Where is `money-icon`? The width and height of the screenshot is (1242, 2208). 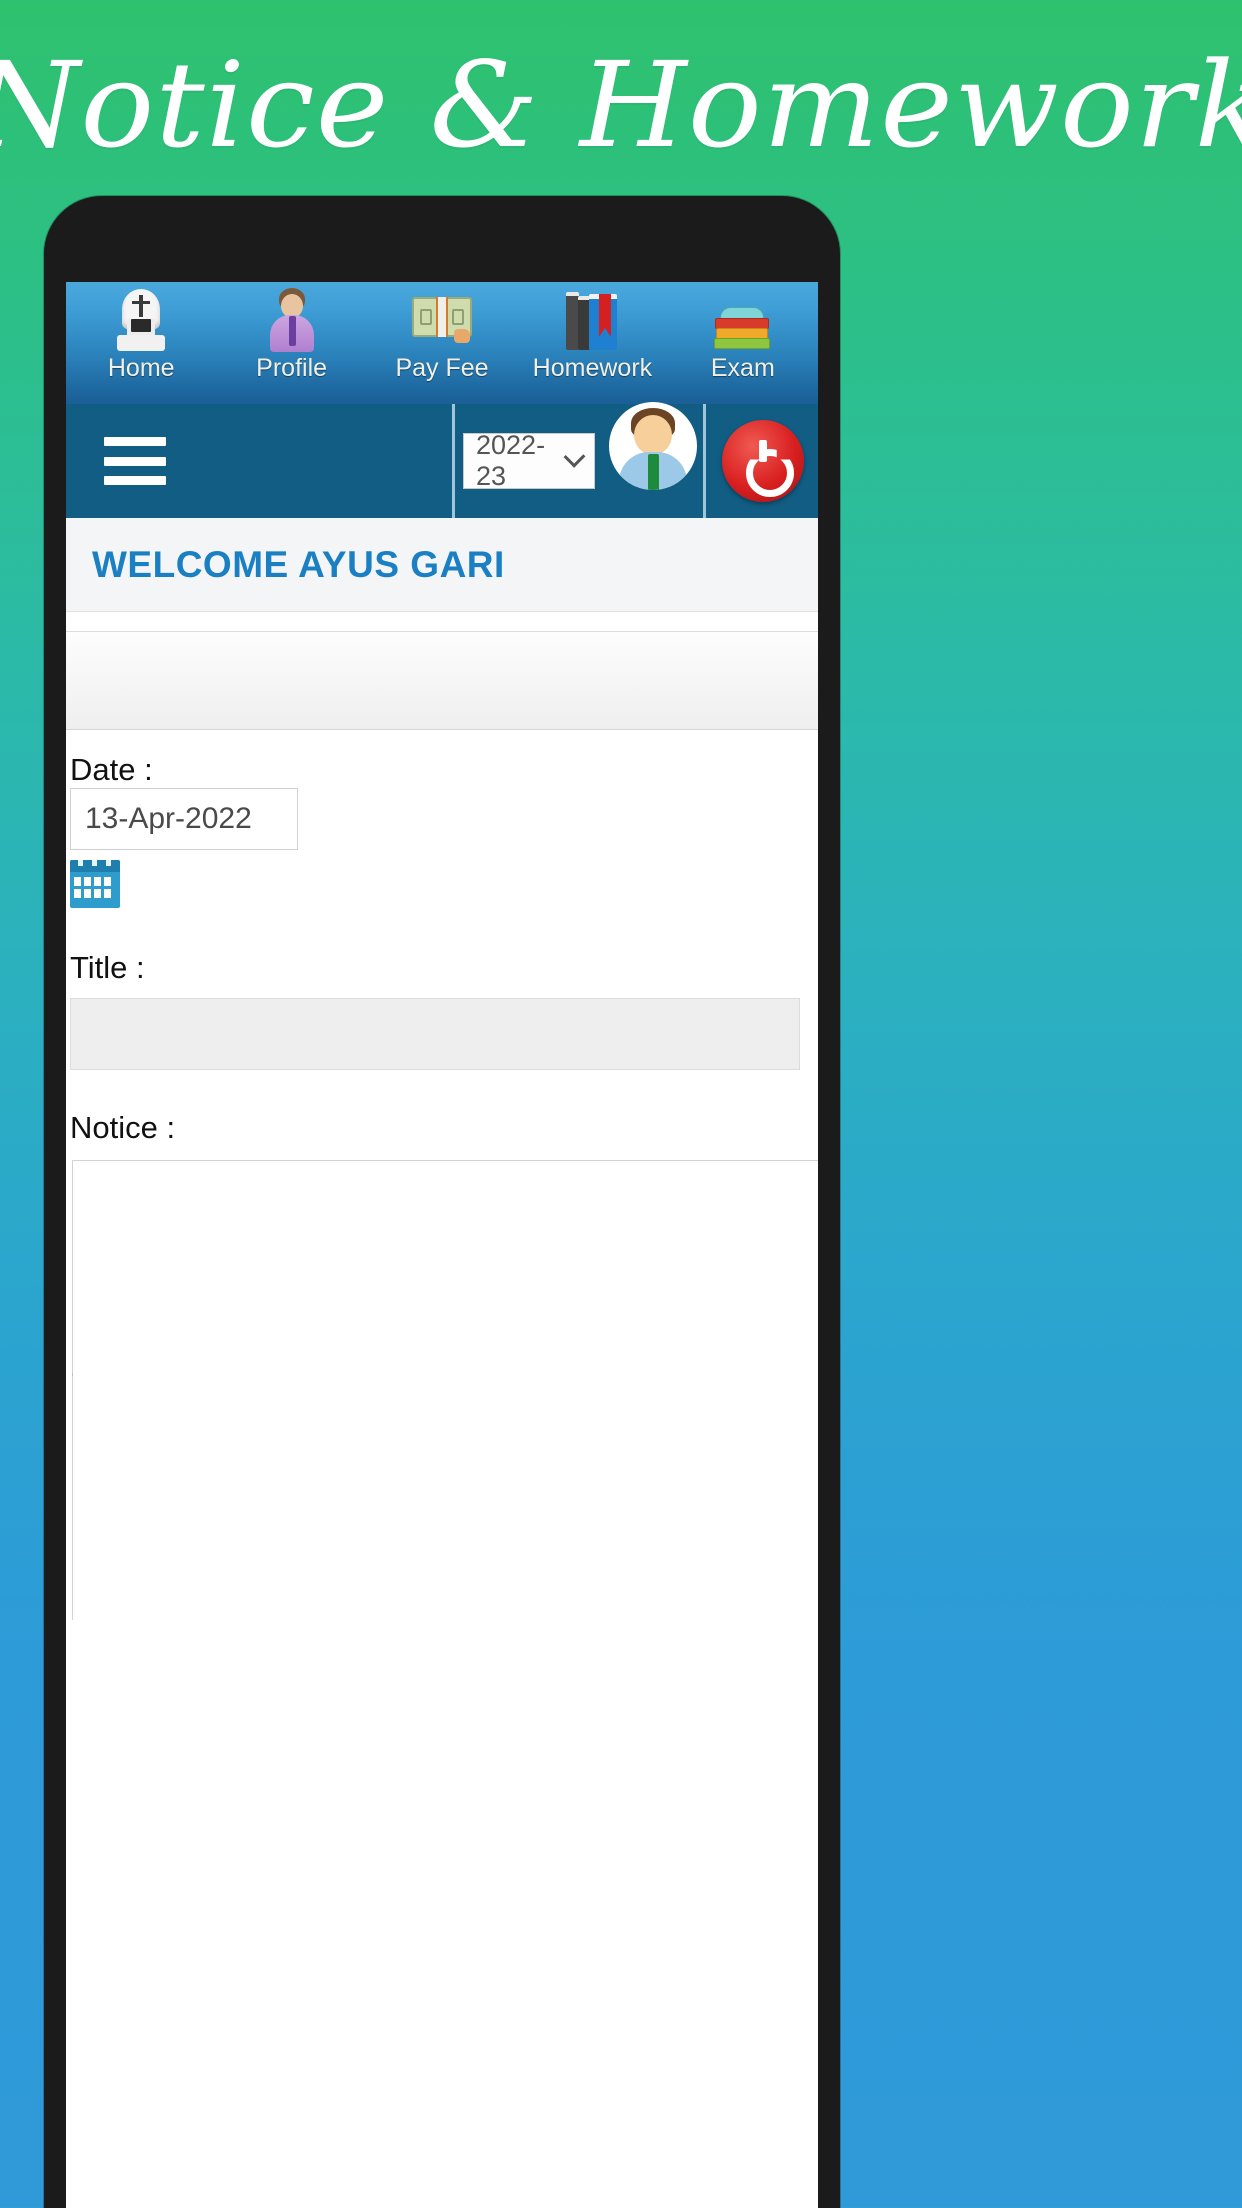
money-icon is located at coordinates (442, 320).